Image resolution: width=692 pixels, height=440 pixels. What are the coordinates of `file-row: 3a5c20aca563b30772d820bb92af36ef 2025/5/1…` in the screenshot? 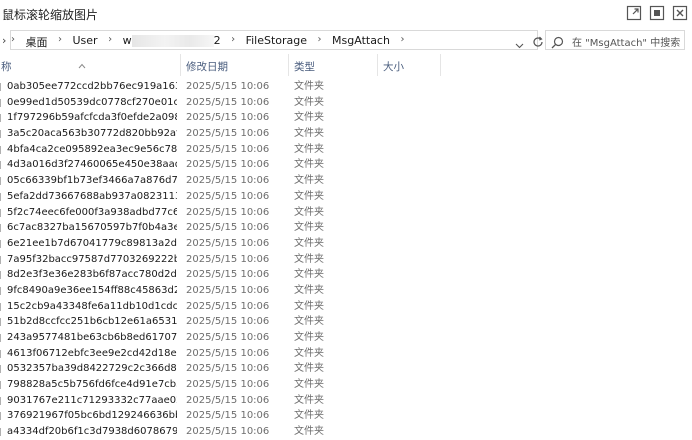 It's located at (346, 134).